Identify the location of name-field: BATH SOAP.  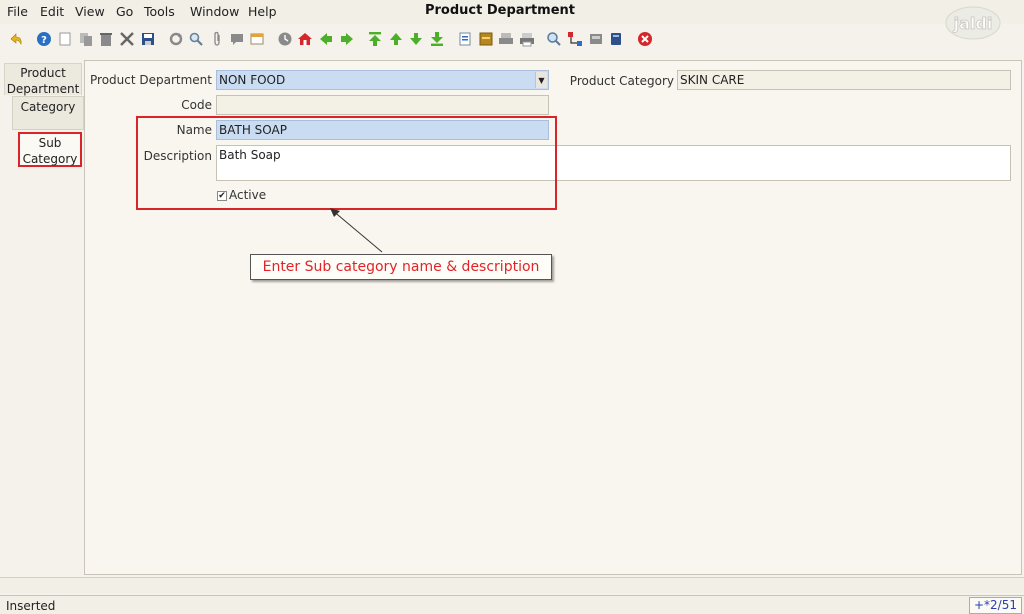
(382, 130).